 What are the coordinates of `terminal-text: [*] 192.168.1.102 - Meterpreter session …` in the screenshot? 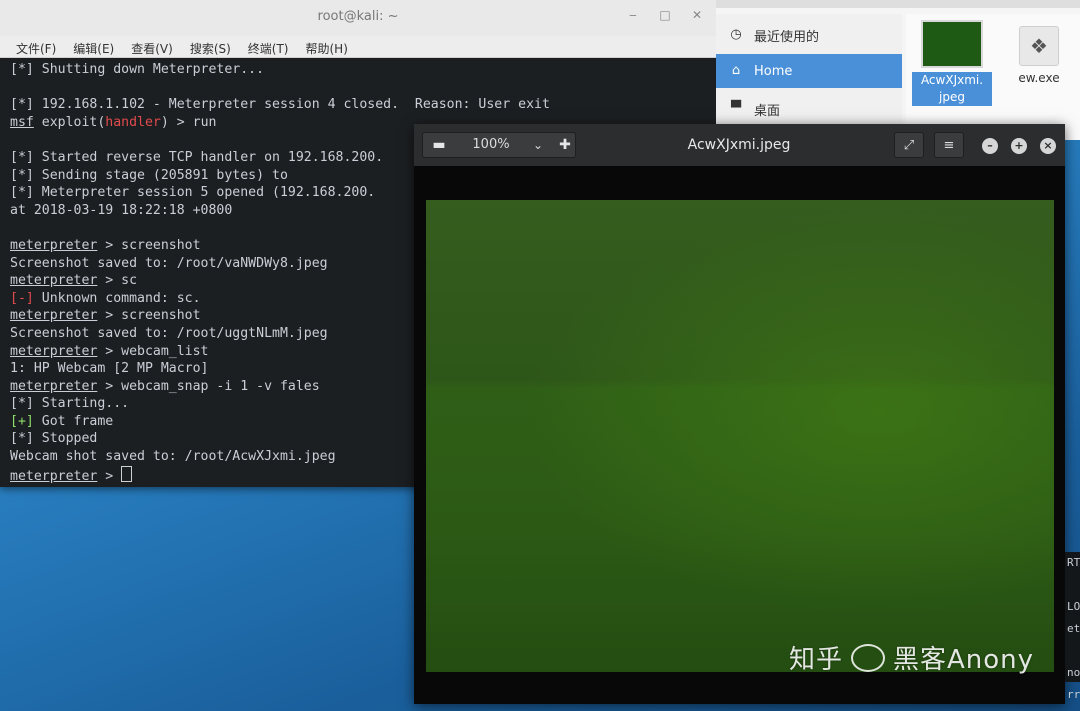 It's located at (280, 105).